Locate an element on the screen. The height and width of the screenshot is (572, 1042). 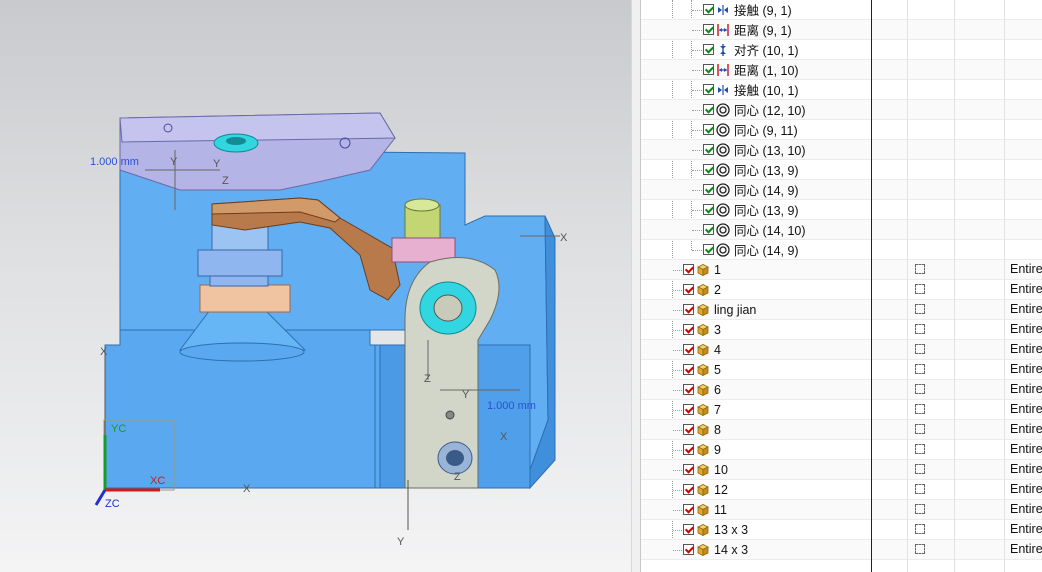
constraint-label: 同心 (14, 9) is located at coordinates (766, 191).